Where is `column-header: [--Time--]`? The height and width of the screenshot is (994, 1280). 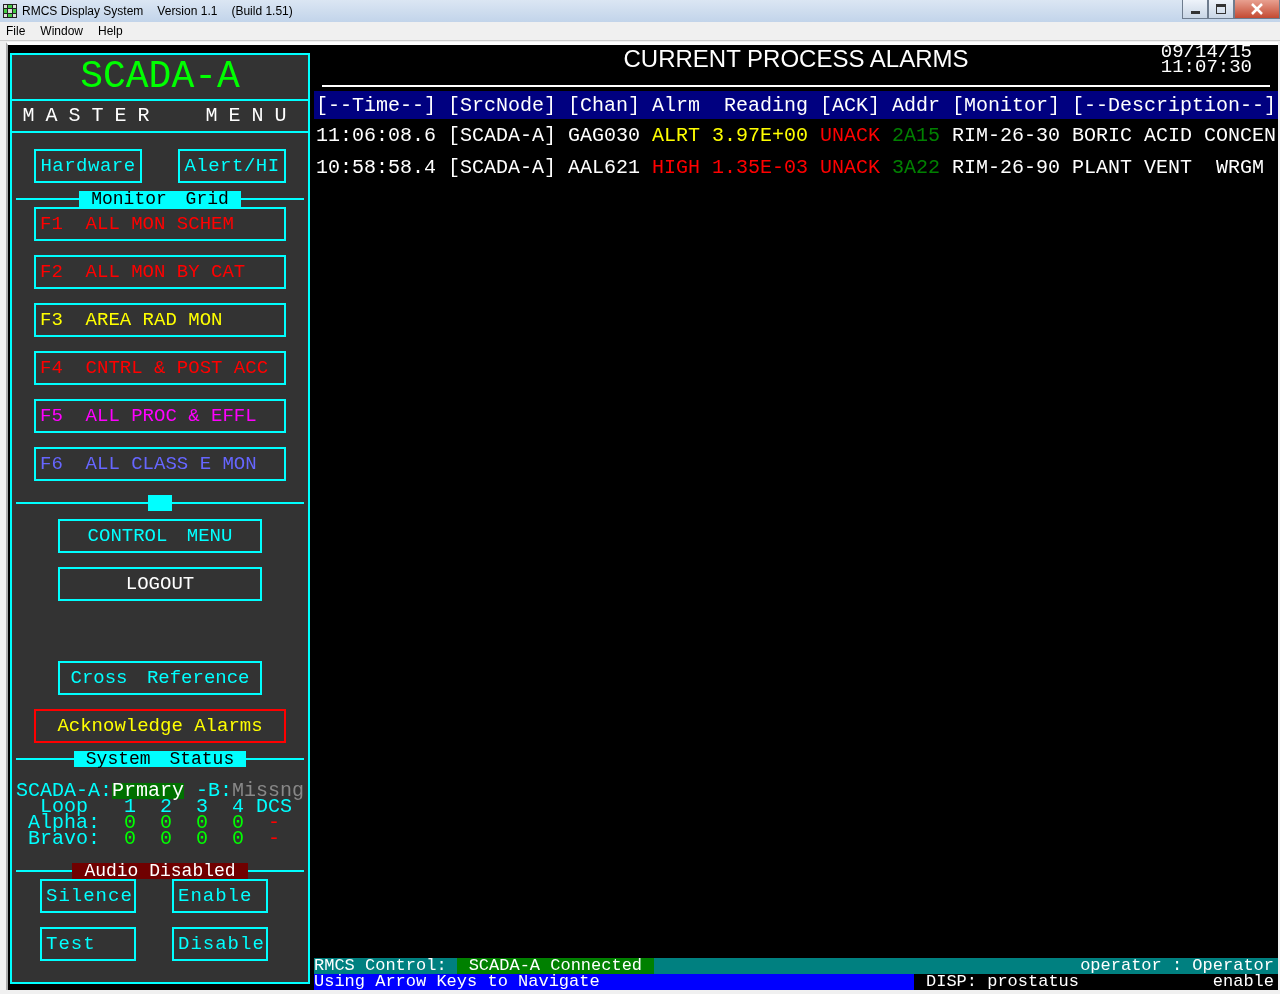
column-header: [--Time--] is located at coordinates (376, 105).